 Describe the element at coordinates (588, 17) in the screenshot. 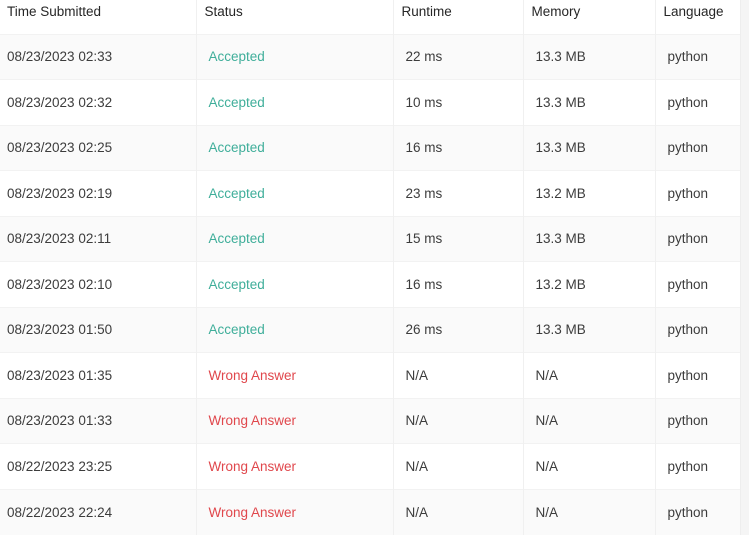

I see `column-header-memory: Memory` at that location.